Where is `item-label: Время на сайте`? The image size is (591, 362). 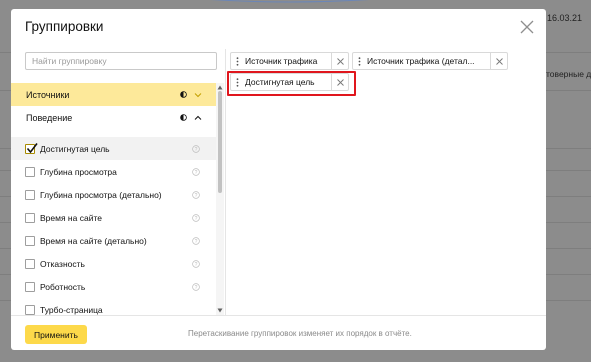
item-label: Время на сайте is located at coordinates (71, 217).